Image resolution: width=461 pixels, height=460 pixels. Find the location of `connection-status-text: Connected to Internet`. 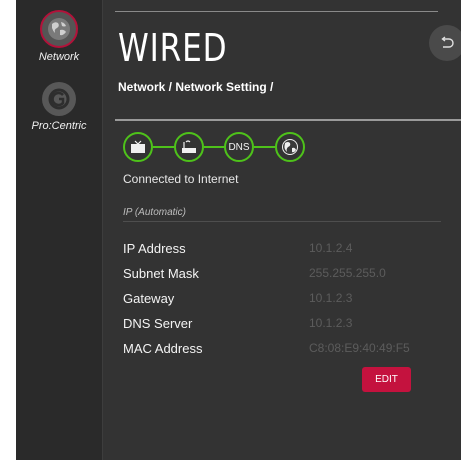

connection-status-text: Connected to Internet is located at coordinates (181, 179).